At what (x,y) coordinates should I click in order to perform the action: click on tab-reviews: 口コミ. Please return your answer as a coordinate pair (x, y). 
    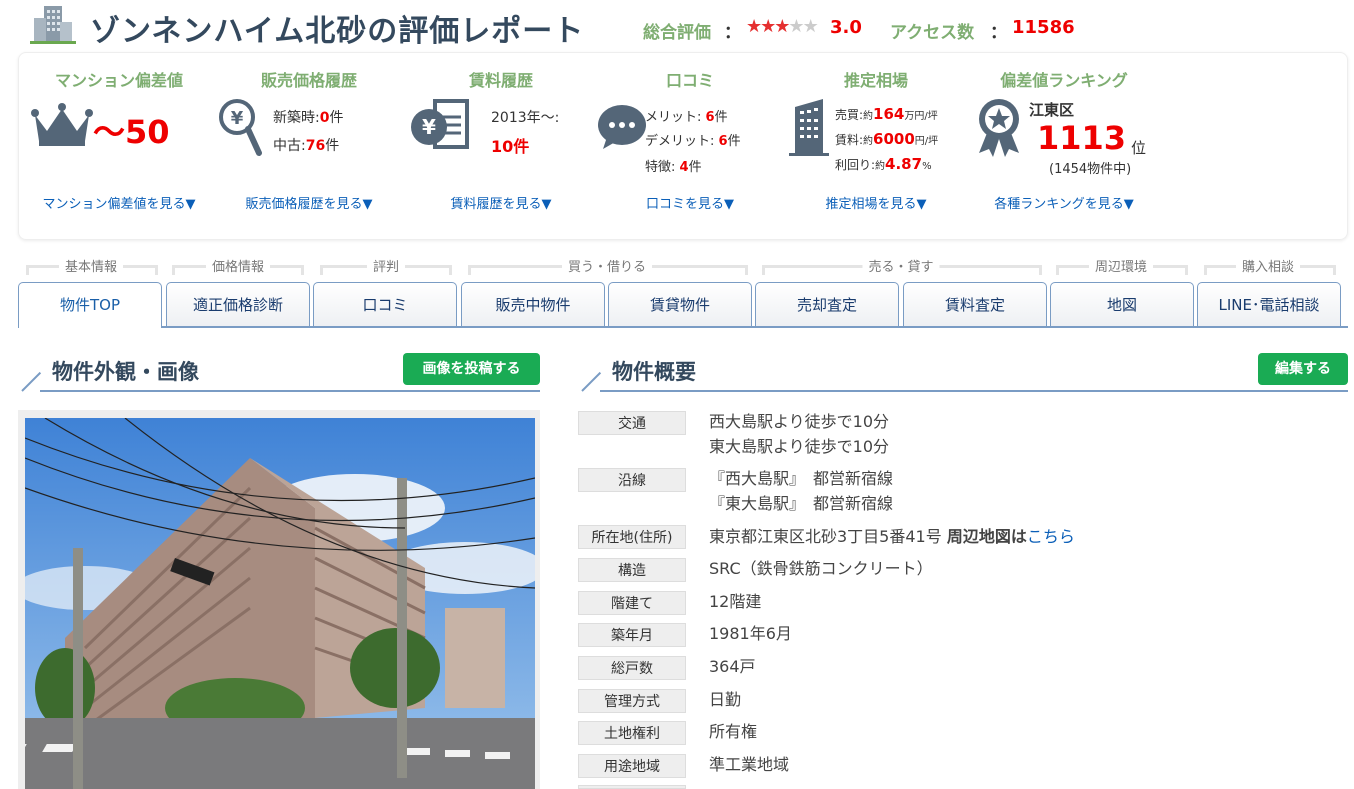
    Looking at the image, I should click on (385, 304).